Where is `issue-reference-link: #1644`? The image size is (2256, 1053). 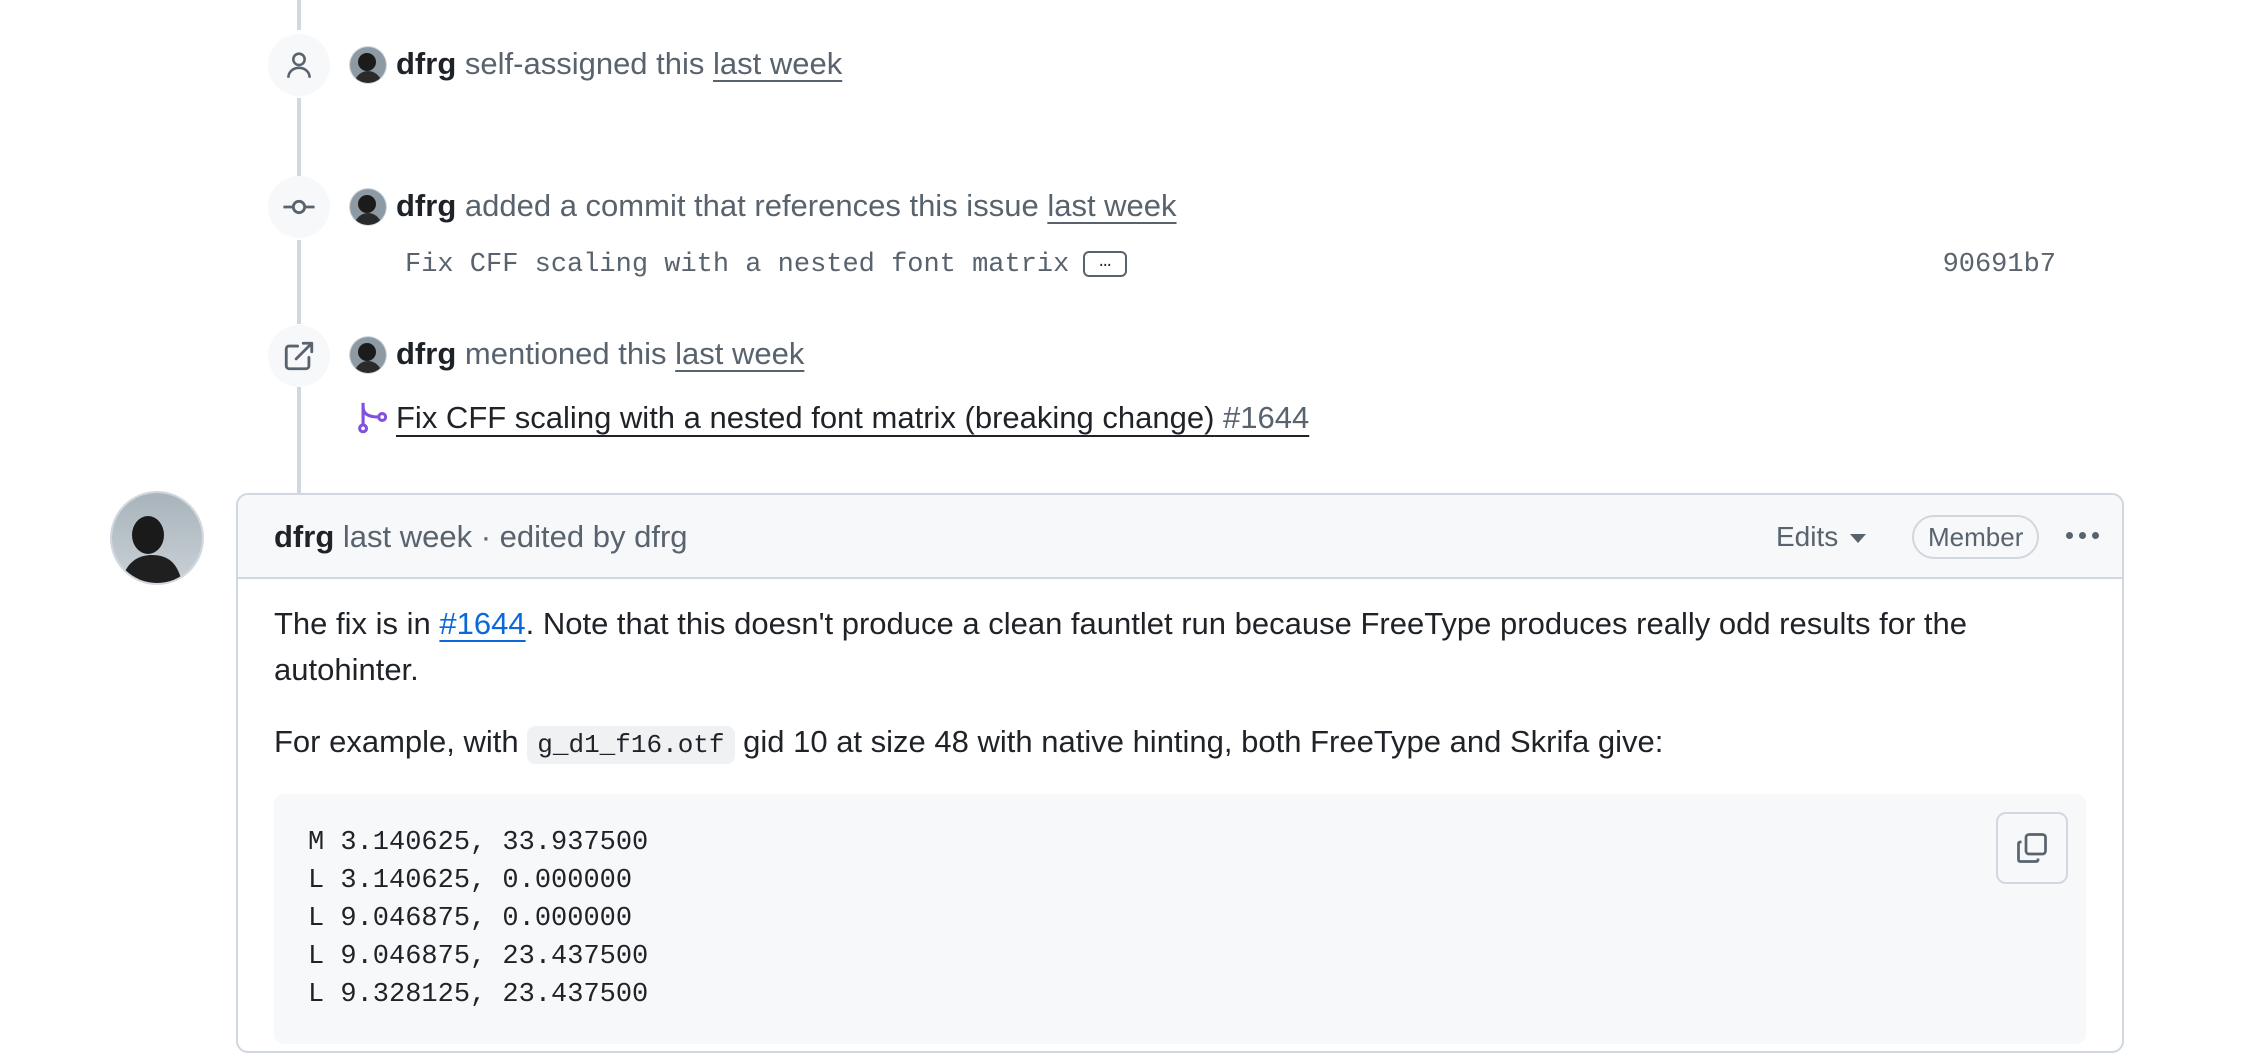 issue-reference-link: #1644 is located at coordinates (482, 623).